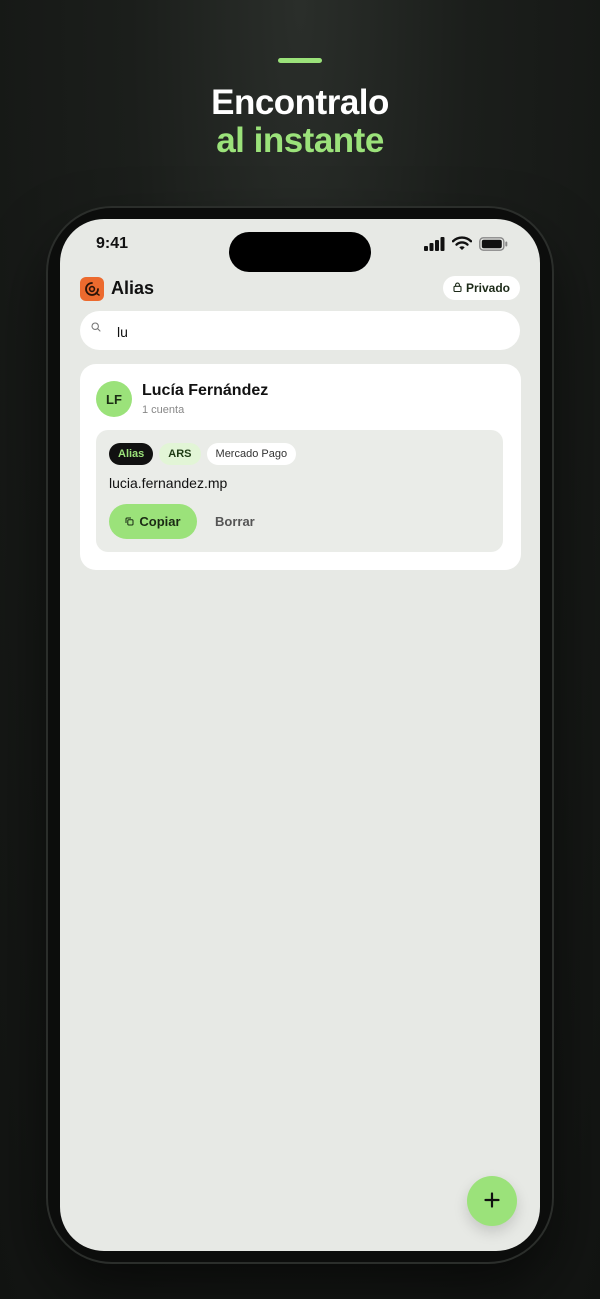  I want to click on delete-button: Borrar, so click(235, 521).